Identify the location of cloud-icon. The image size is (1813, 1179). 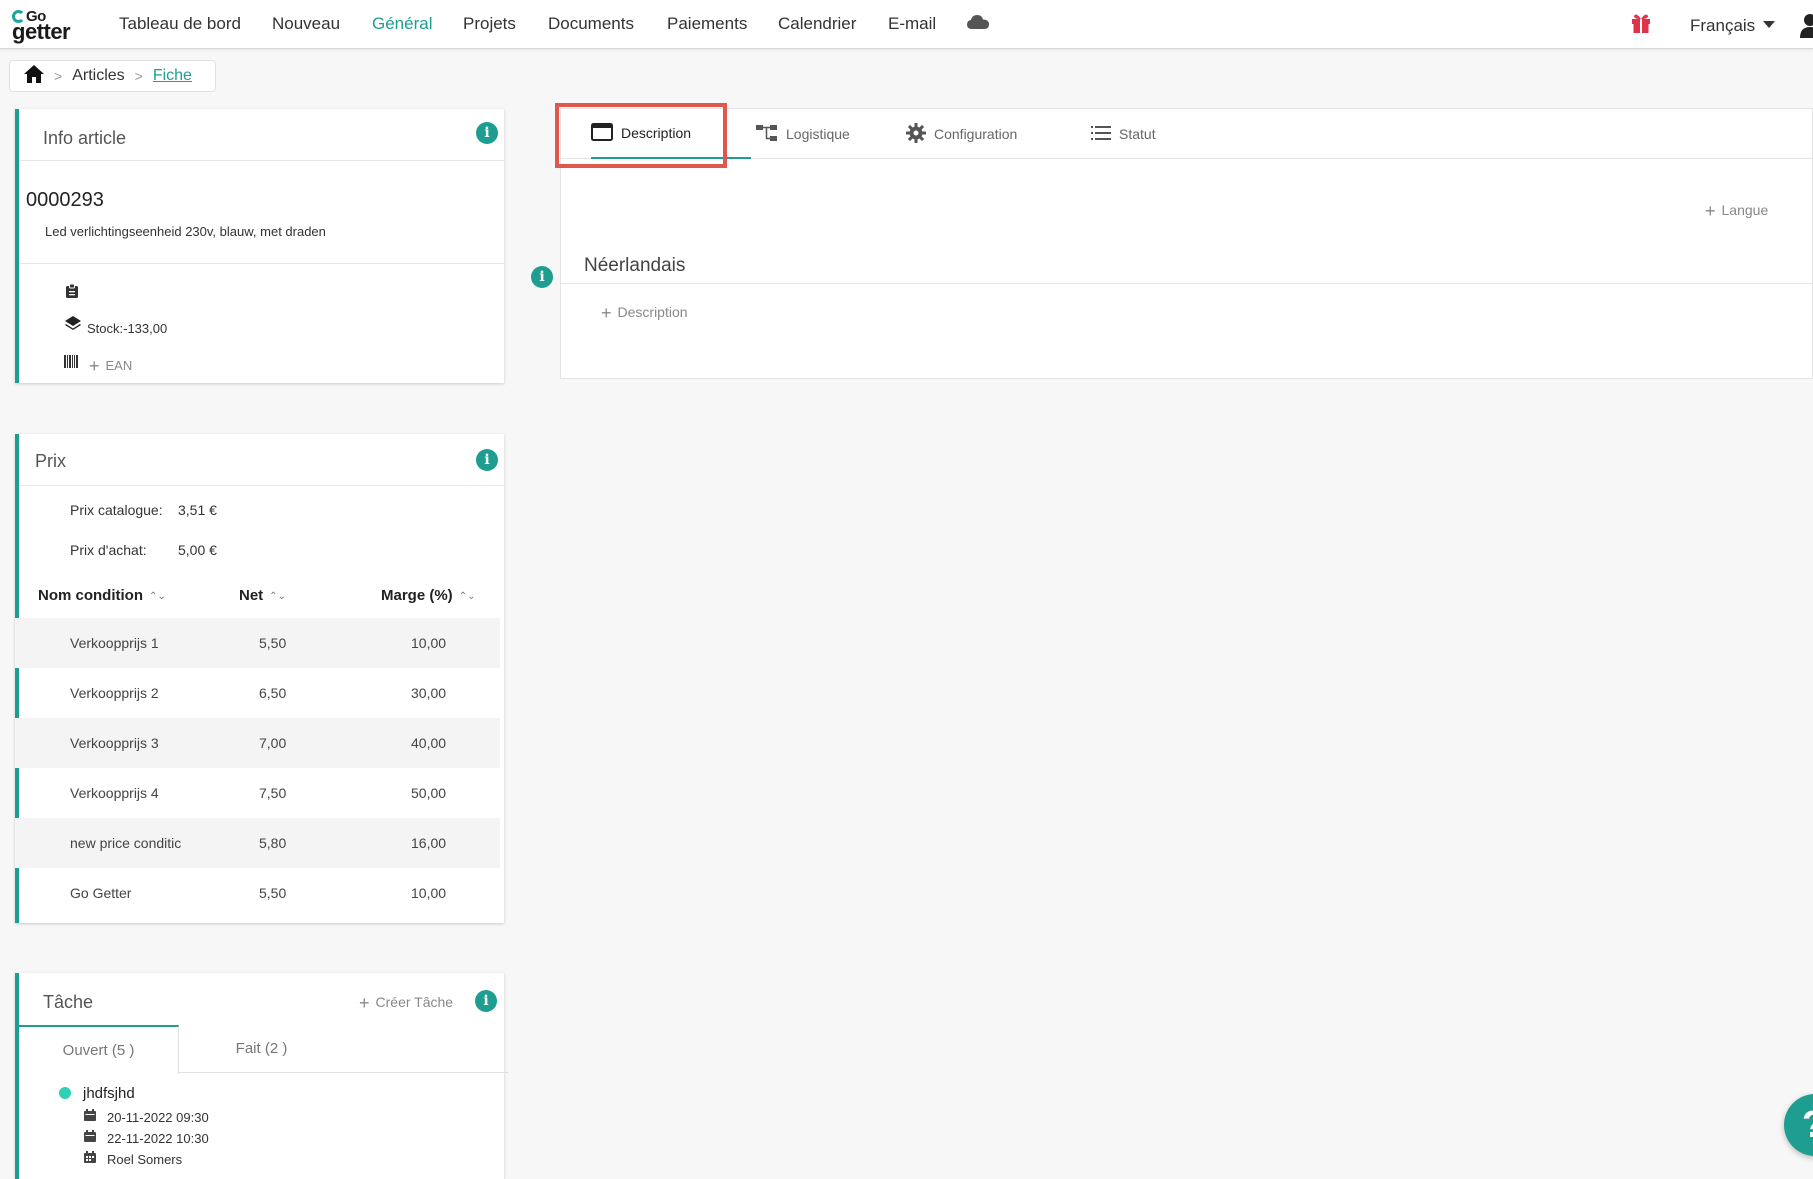
(978, 24).